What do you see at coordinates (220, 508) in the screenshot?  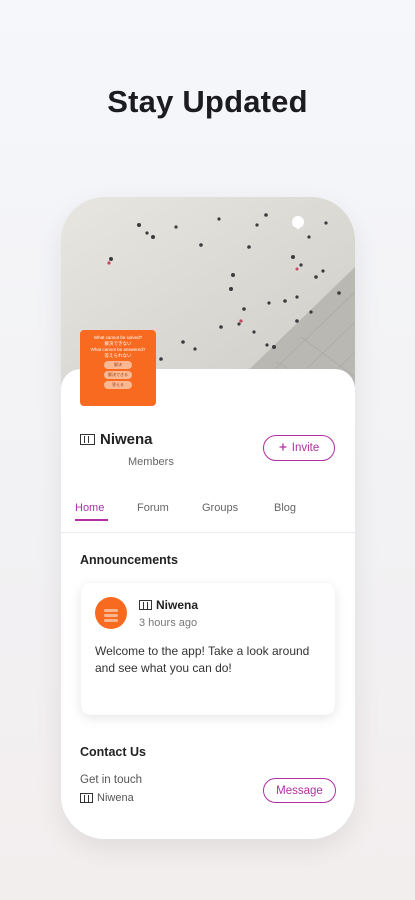 I see `tab-groups: Groups` at bounding box center [220, 508].